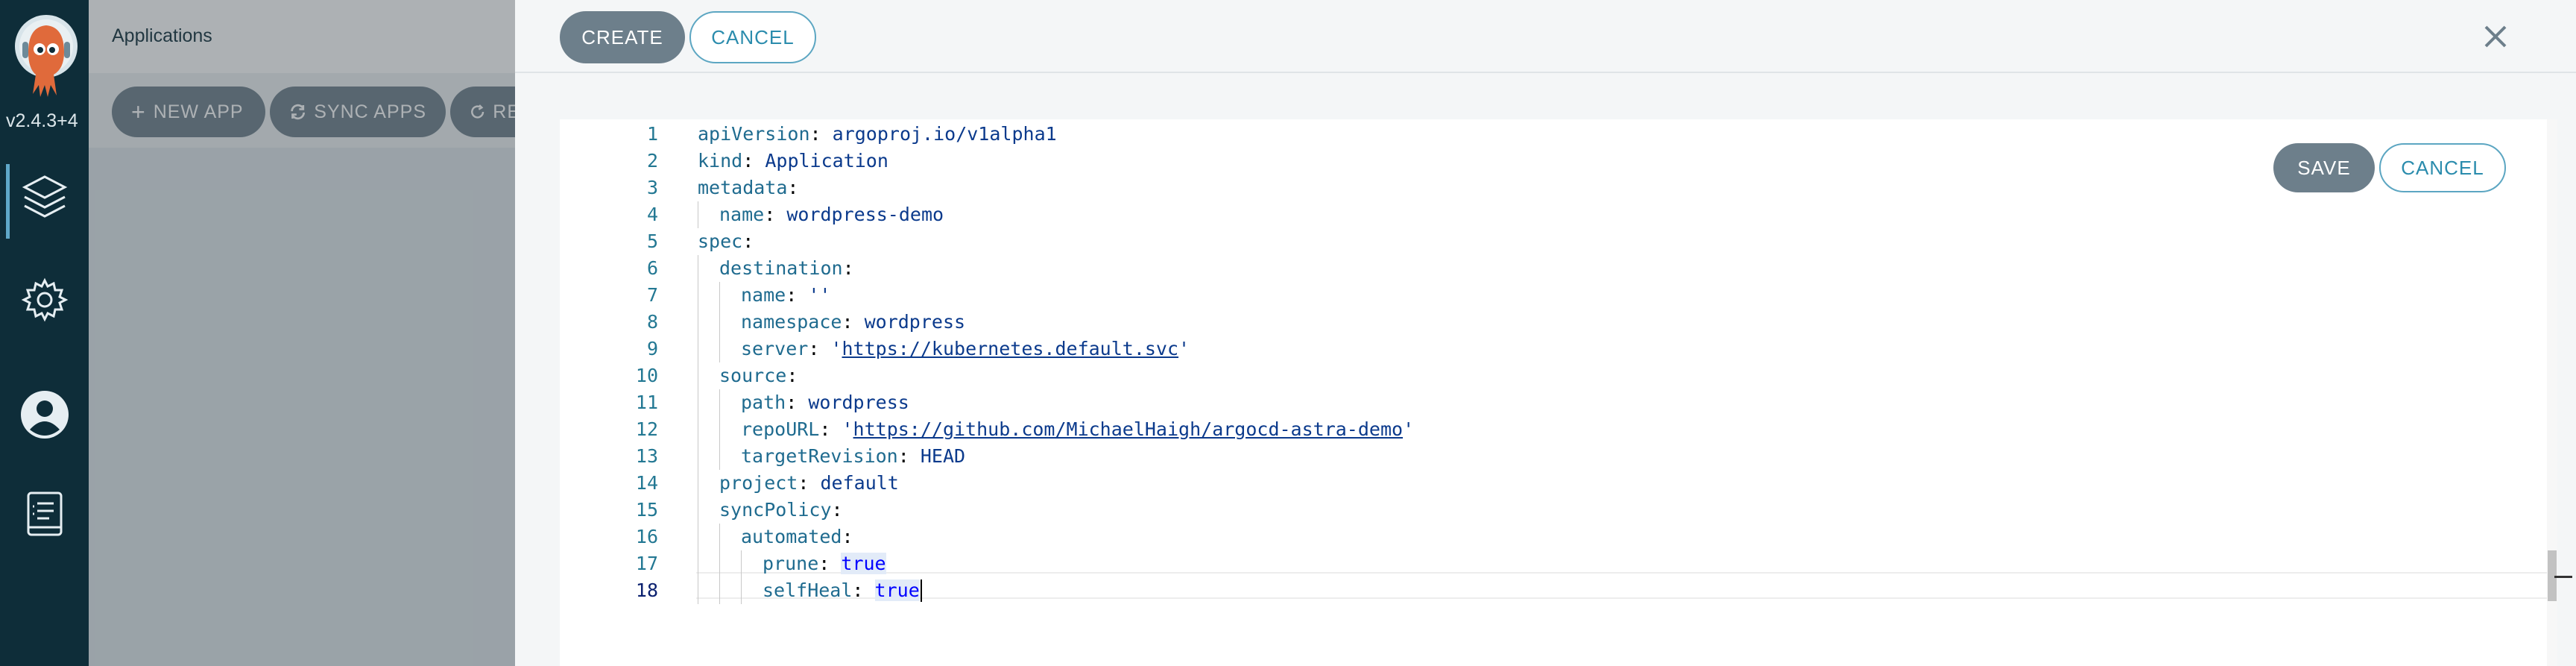 This screenshot has height=666, width=2576. Describe the element at coordinates (1011, 348) in the screenshot. I see `yaml-url-value: https://kubernetes.default.svc` at that location.